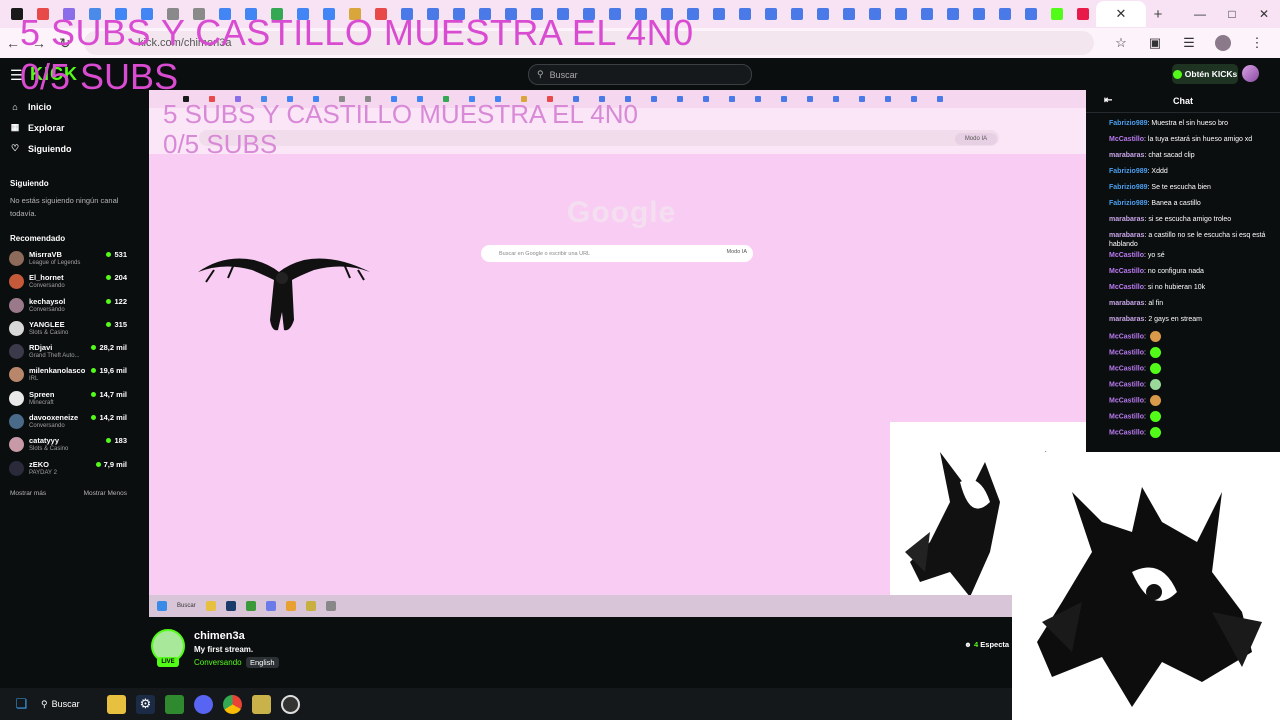  What do you see at coordinates (218, 662) in the screenshot?
I see `stream-category: Conversando` at bounding box center [218, 662].